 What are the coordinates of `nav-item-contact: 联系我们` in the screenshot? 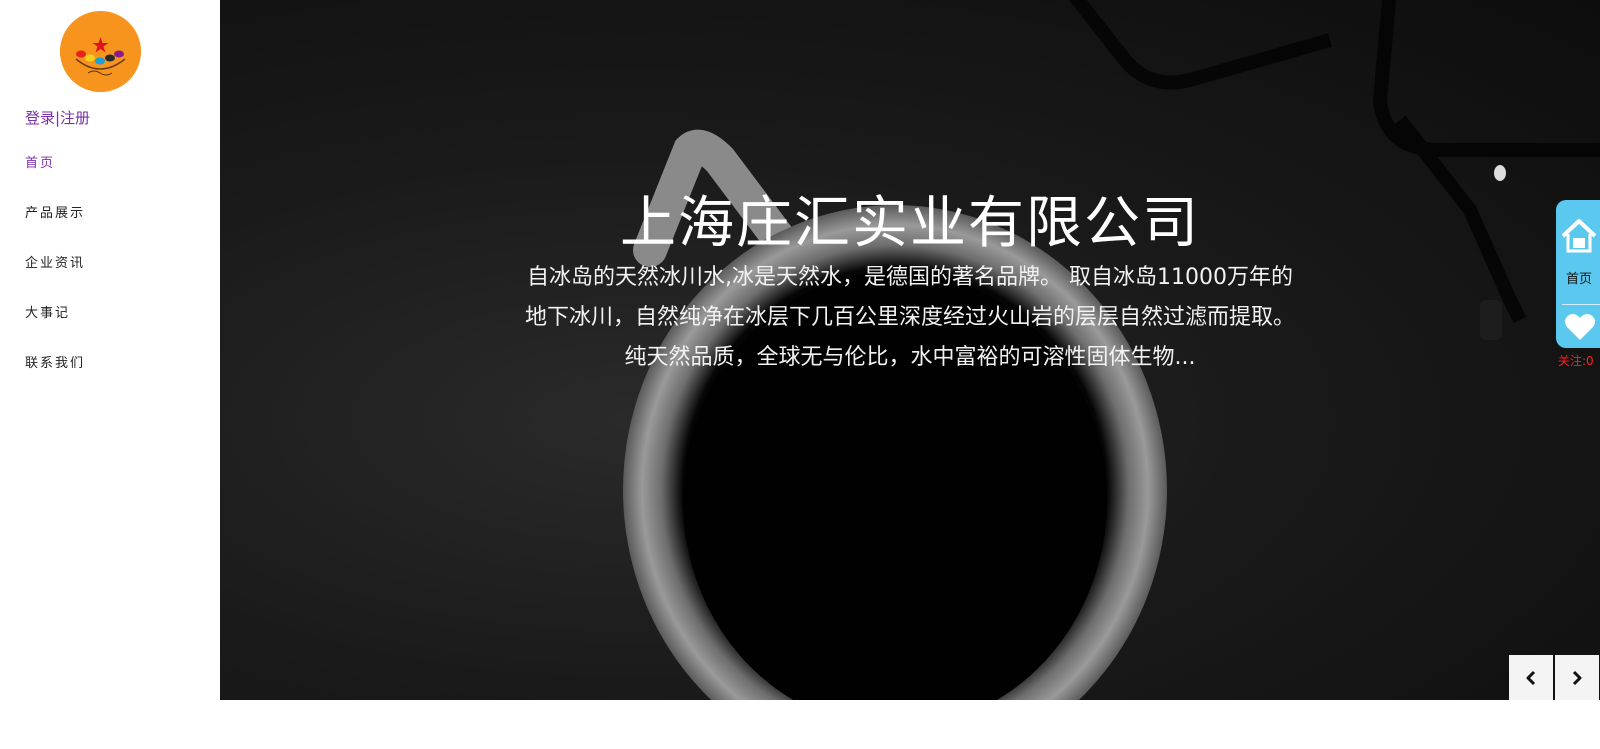 It's located at (55, 381).